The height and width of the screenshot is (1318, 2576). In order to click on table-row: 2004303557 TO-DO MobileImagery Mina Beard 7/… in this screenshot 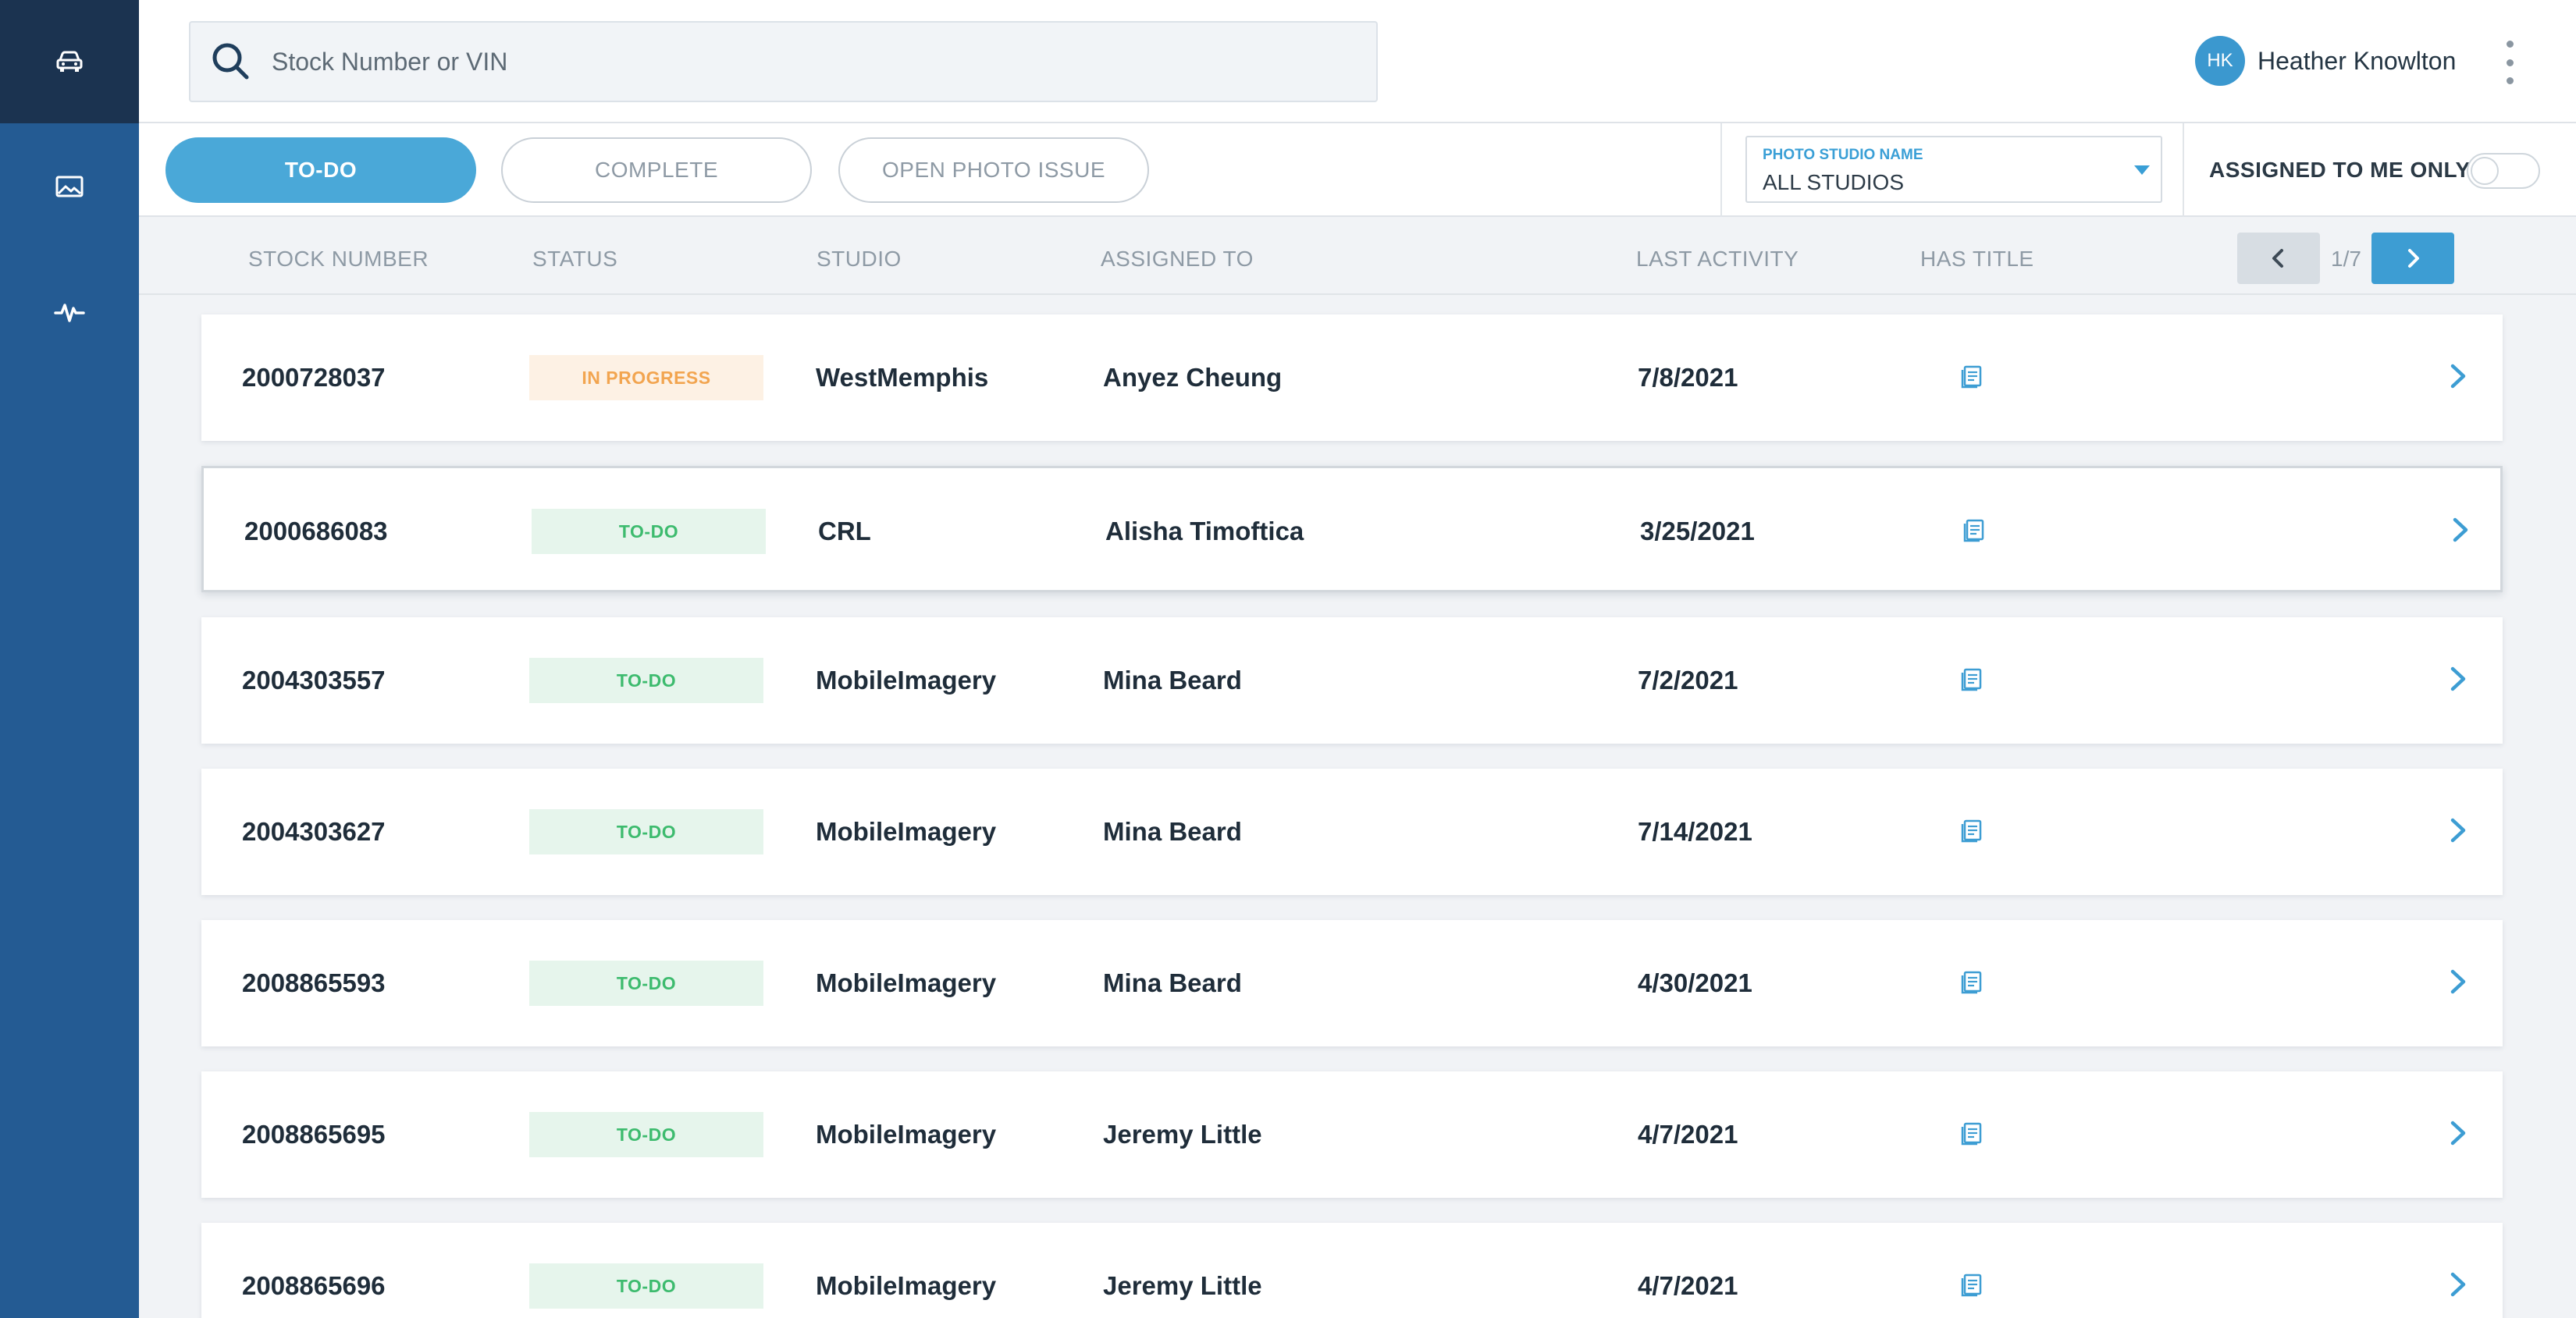, I will do `click(1352, 680)`.